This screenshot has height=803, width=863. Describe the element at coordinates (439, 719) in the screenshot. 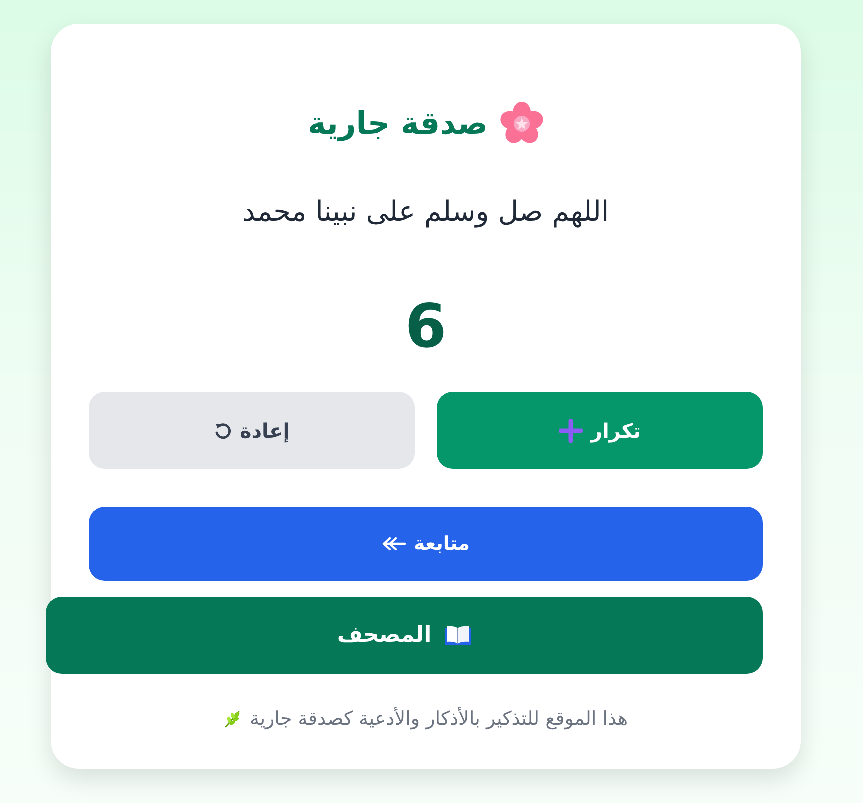

I see `footer-text: هذا الموقع للتذكير بالأذكار والأدعية كصدقة جارية` at that location.